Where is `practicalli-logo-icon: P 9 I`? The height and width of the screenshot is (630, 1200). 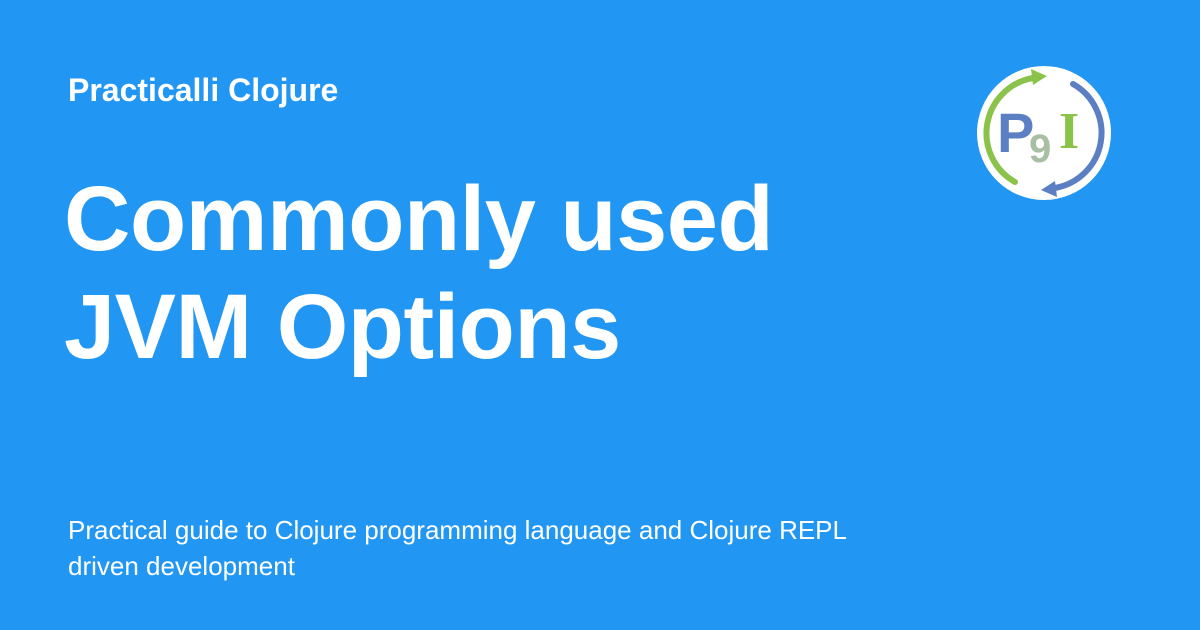
practicalli-logo-icon: P 9 I is located at coordinates (1044, 133).